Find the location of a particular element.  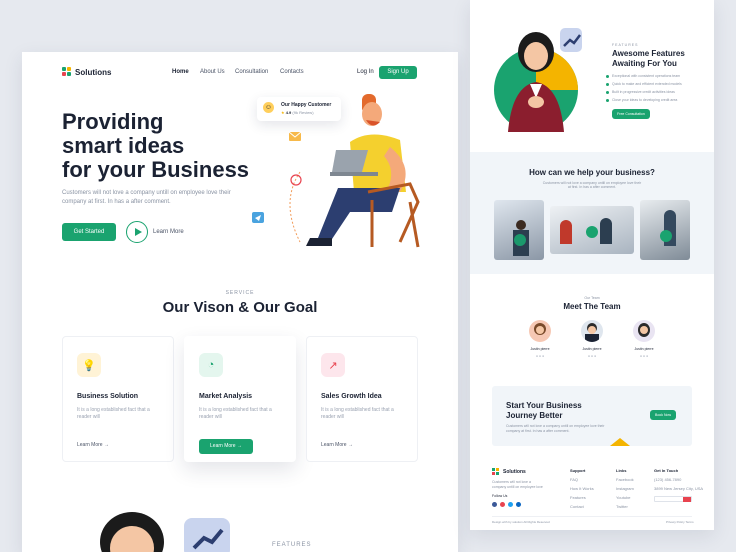

help-title: How can we help your business? is located at coordinates (592, 172).